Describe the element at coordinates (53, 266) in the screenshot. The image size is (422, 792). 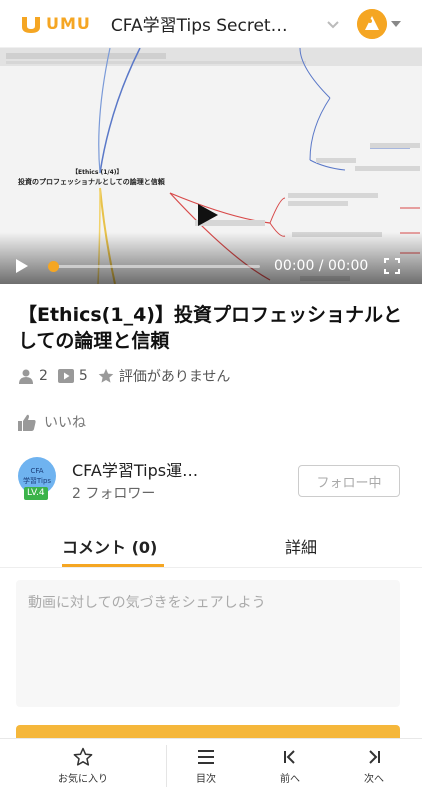
I see `progress-knob` at that location.